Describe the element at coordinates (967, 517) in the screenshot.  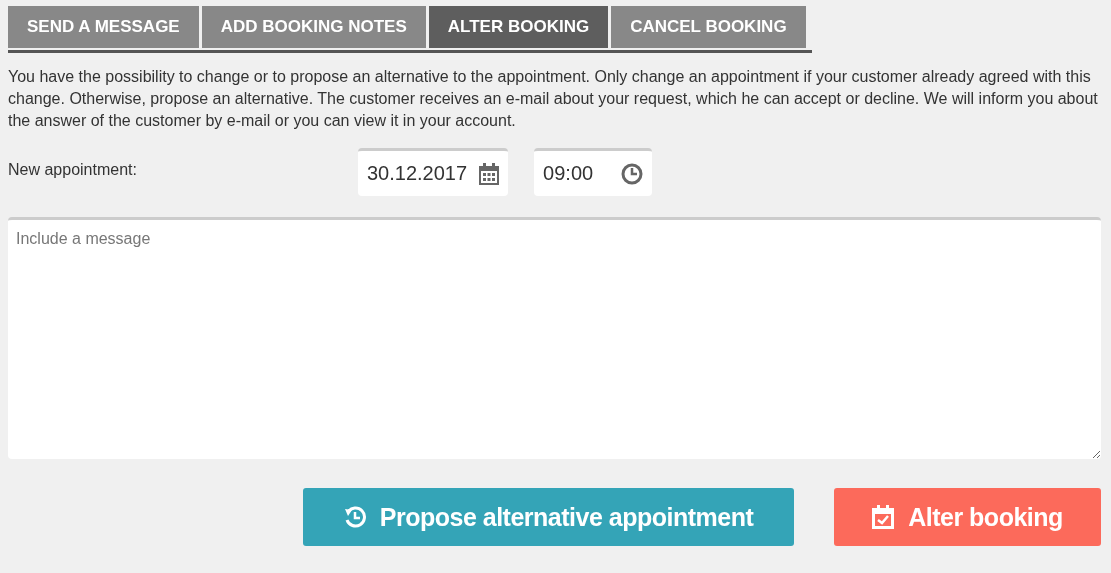
I see `alter-button: Alter booking` at that location.